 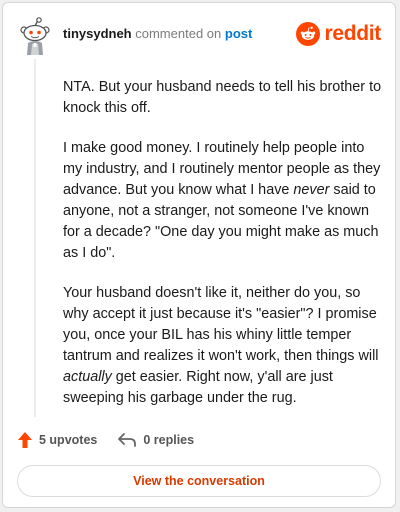 I want to click on avatar, so click(x=35, y=37).